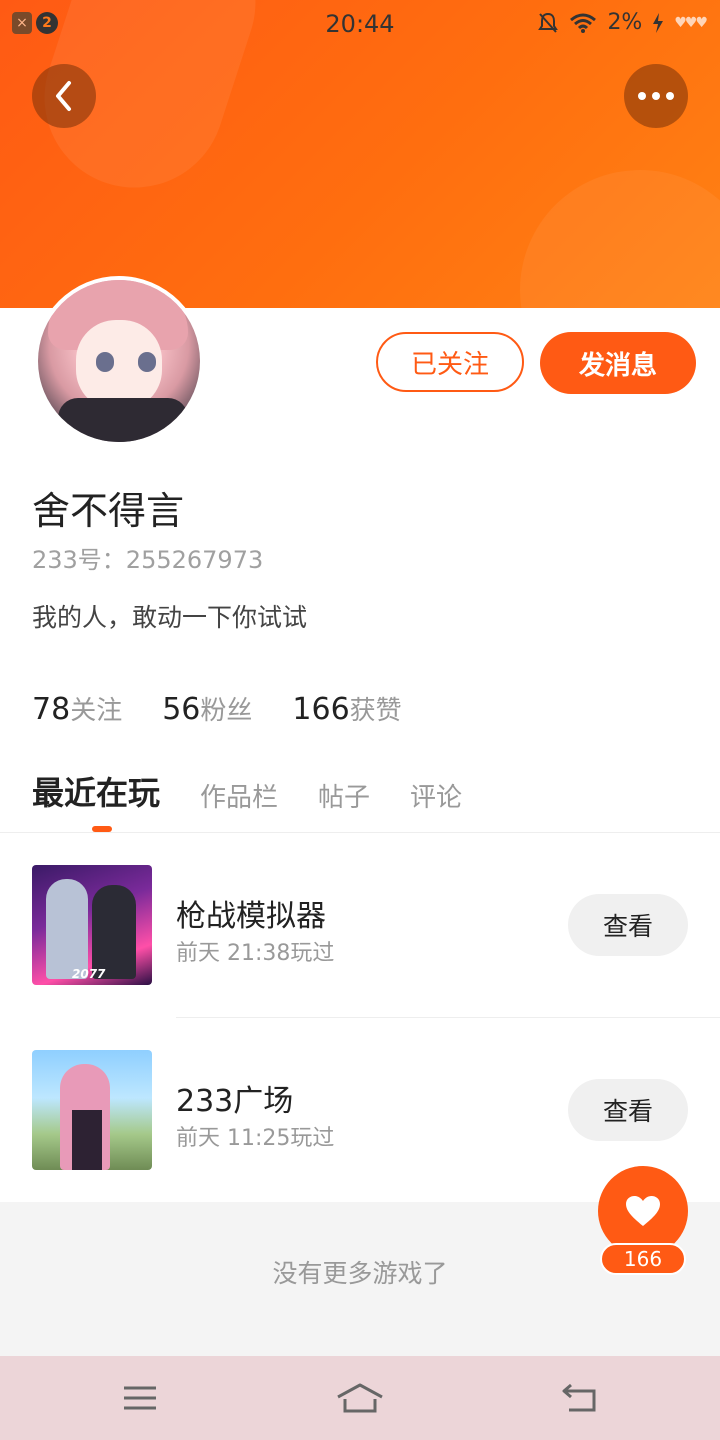  Describe the element at coordinates (691, 22) in the screenshot. I see `hearts-decoration-icon: ♥♥♥` at that location.